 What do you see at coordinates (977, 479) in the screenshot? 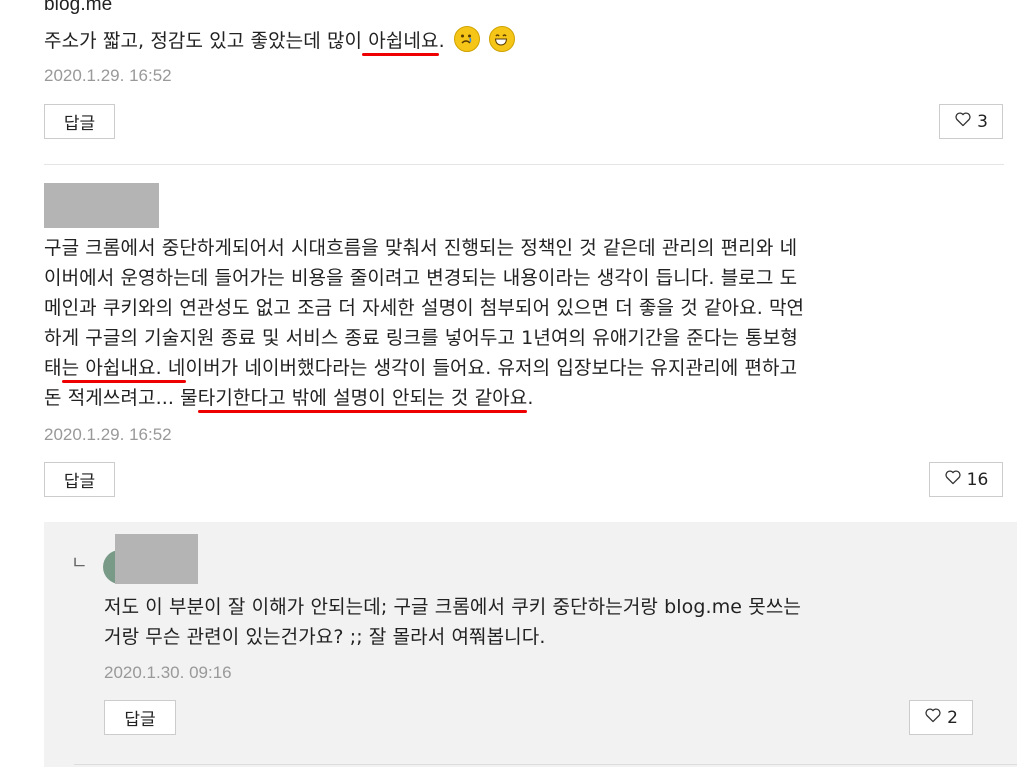
I see `comment-2-like-count: 16` at bounding box center [977, 479].